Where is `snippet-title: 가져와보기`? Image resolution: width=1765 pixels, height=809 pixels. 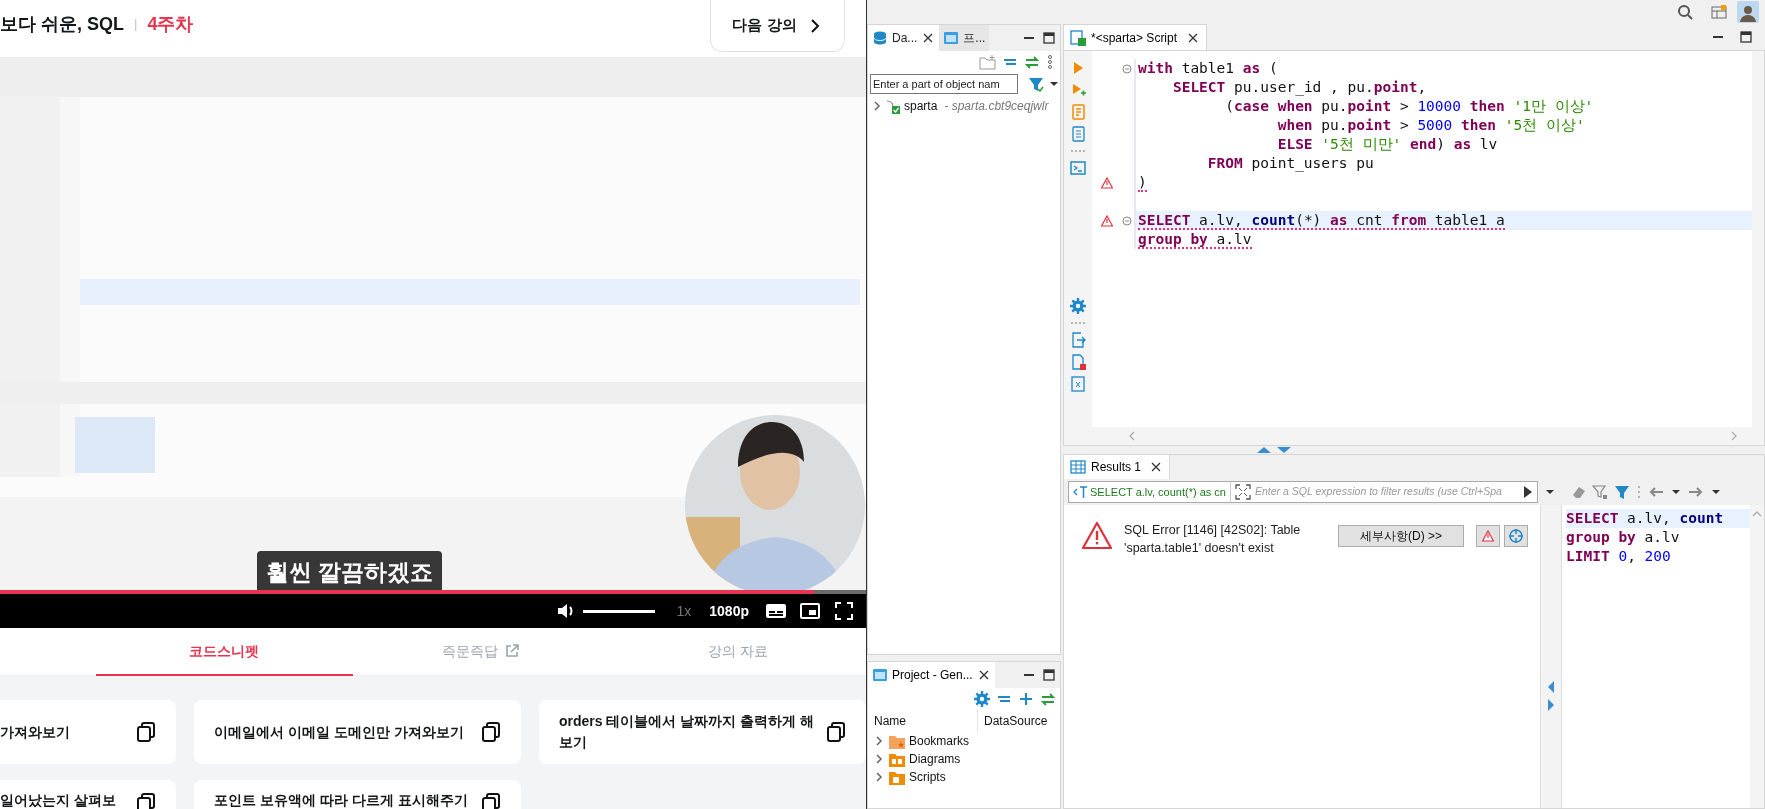 snippet-title: 가져와보기 is located at coordinates (35, 732).